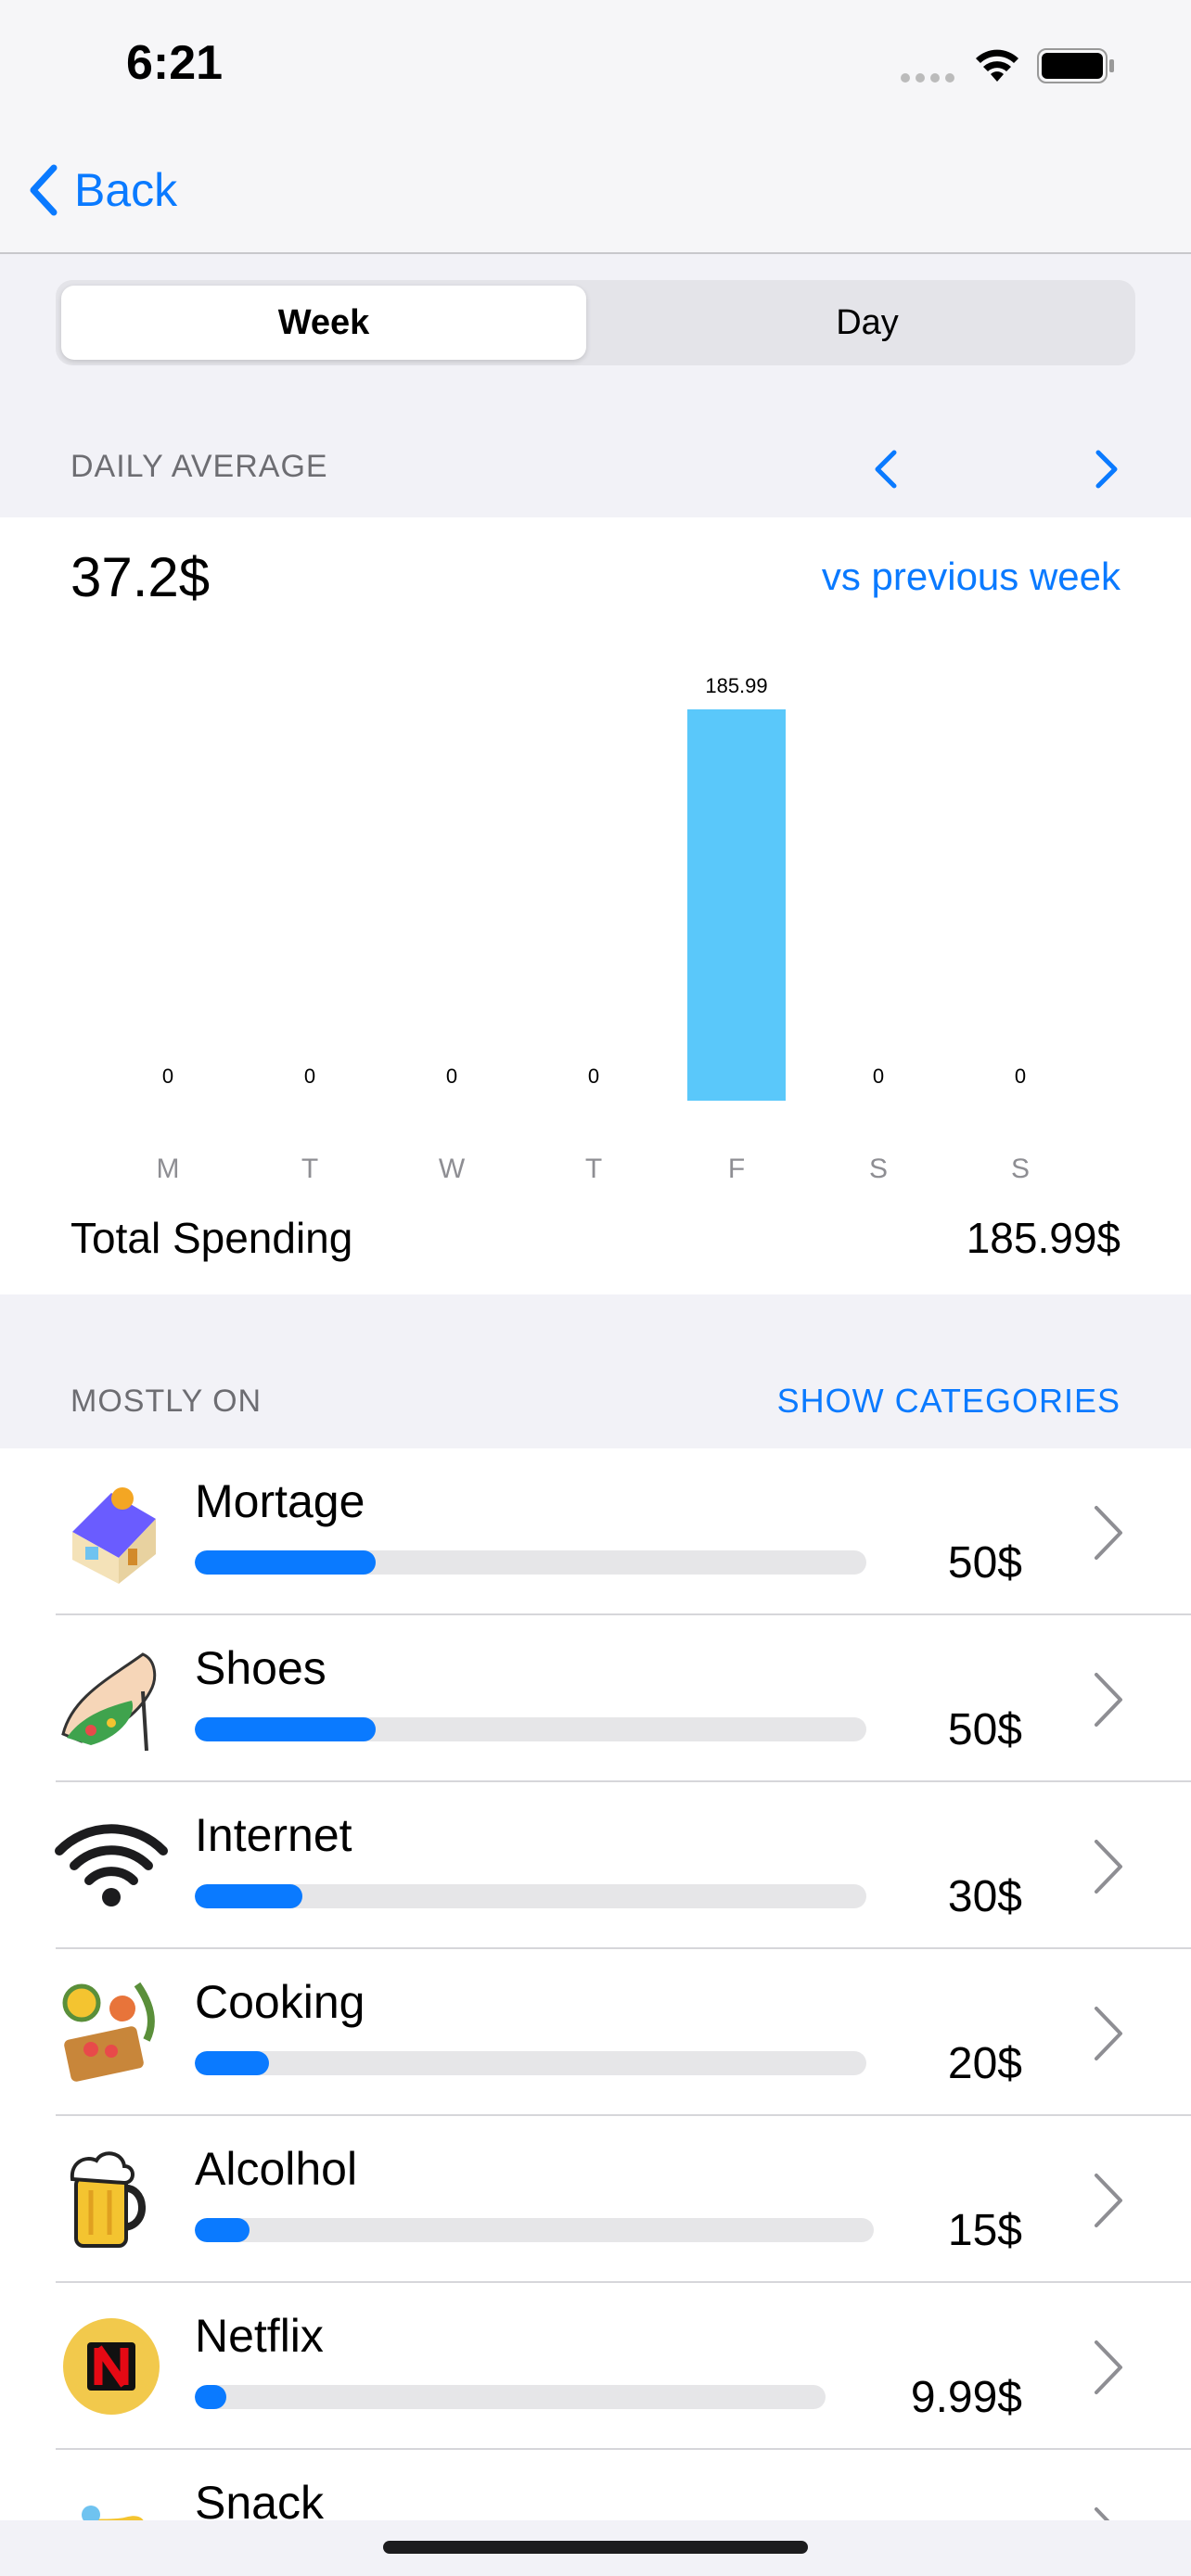  Describe the element at coordinates (273, 1835) in the screenshot. I see `category-name: Internet` at that location.